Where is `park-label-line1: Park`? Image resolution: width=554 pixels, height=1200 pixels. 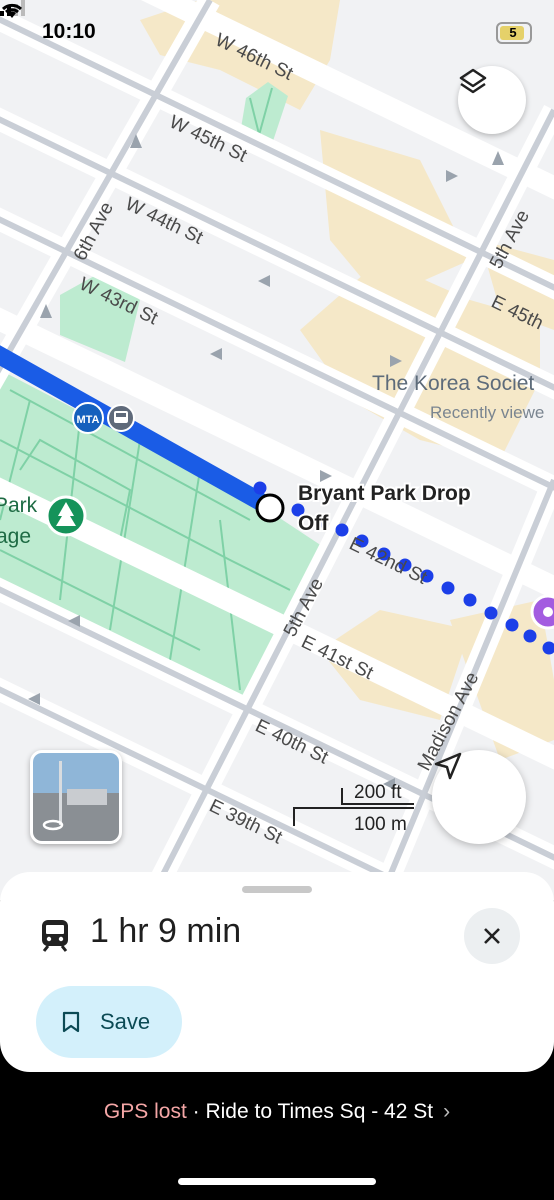
park-label-line1: Park is located at coordinates (19, 505).